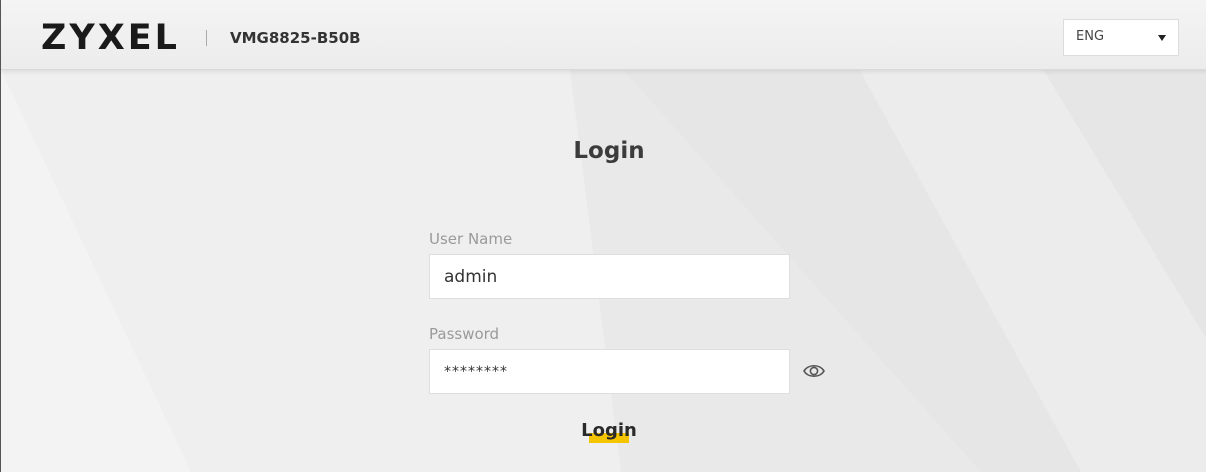  What do you see at coordinates (110, 38) in the screenshot?
I see `zyxel-logo: ZYXEL` at bounding box center [110, 38].